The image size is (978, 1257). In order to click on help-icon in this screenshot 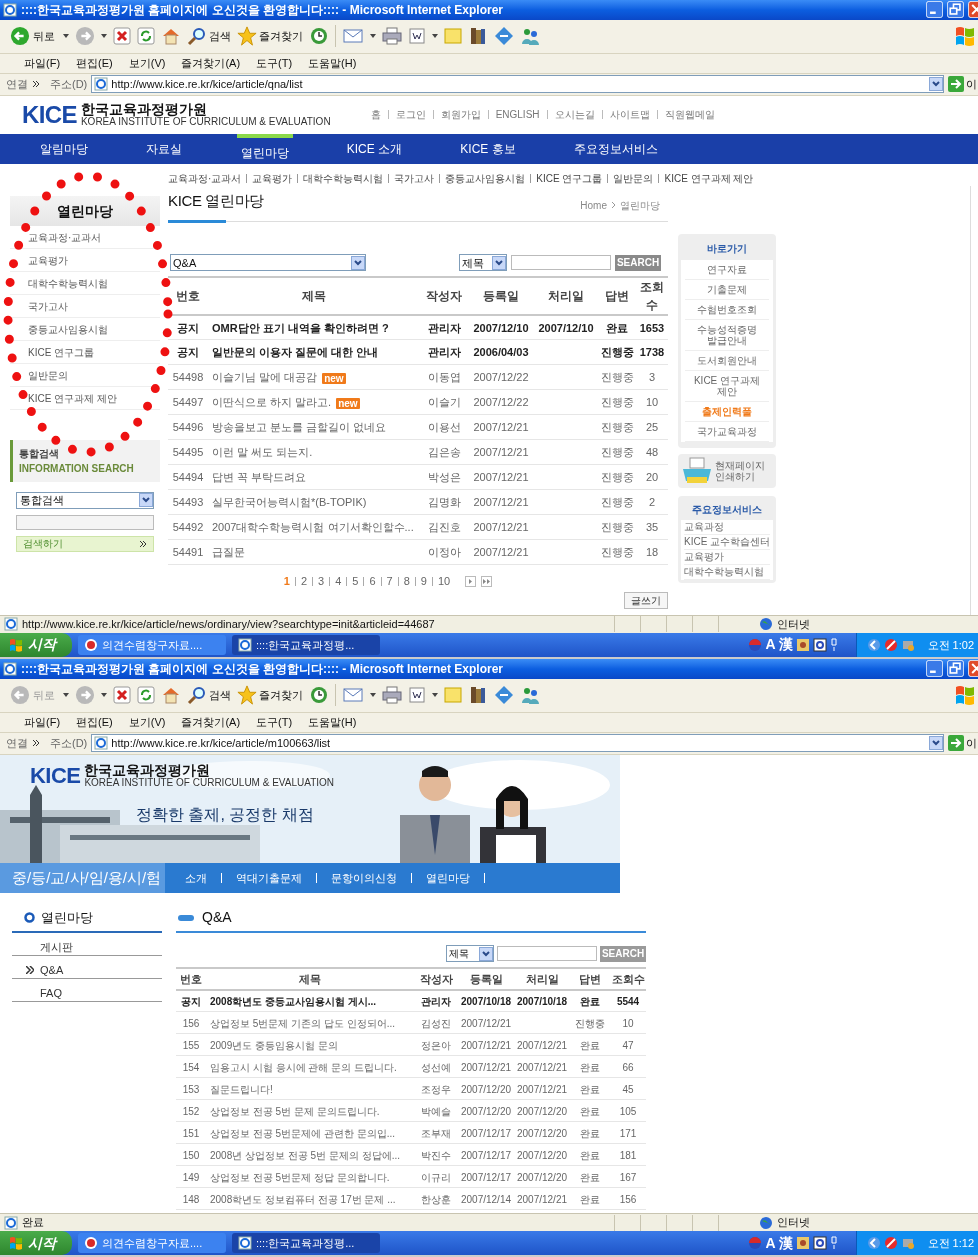, I will do `click(819, 644)`.